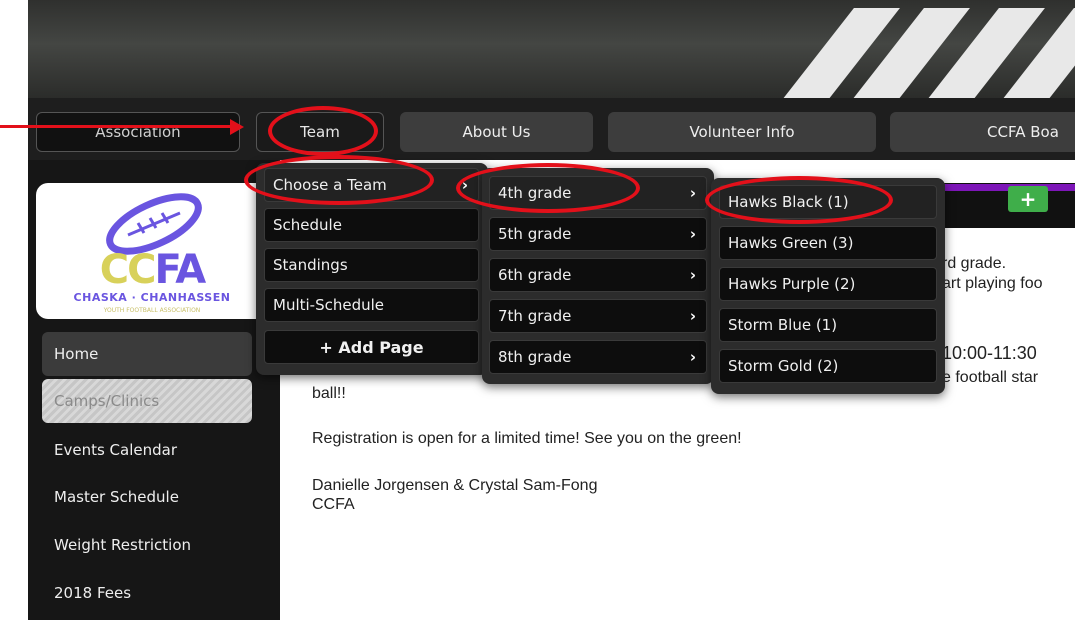 The image size is (1075, 620). I want to click on menu-item-add-page: + Add Page, so click(371, 347).